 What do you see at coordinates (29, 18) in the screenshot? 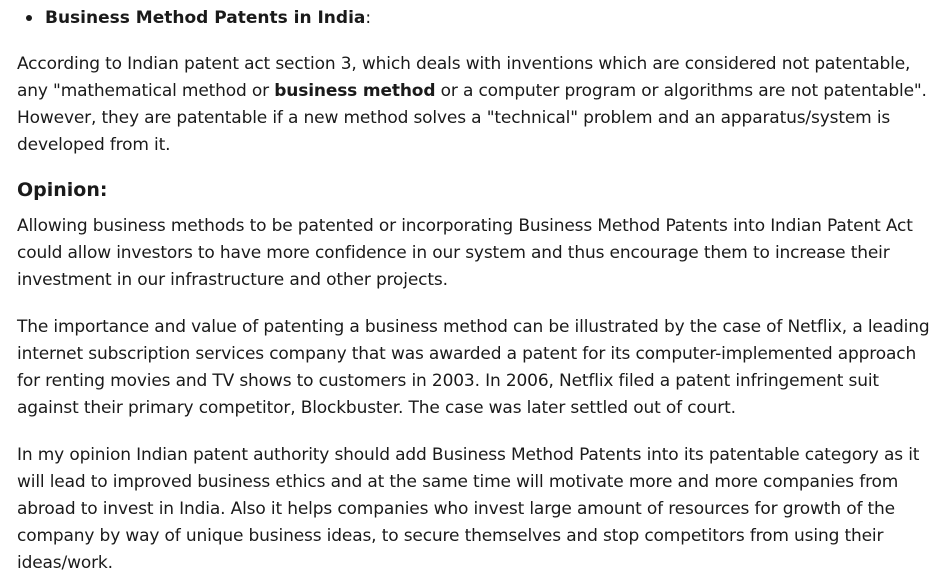
I see `bullet-dot-icon` at bounding box center [29, 18].